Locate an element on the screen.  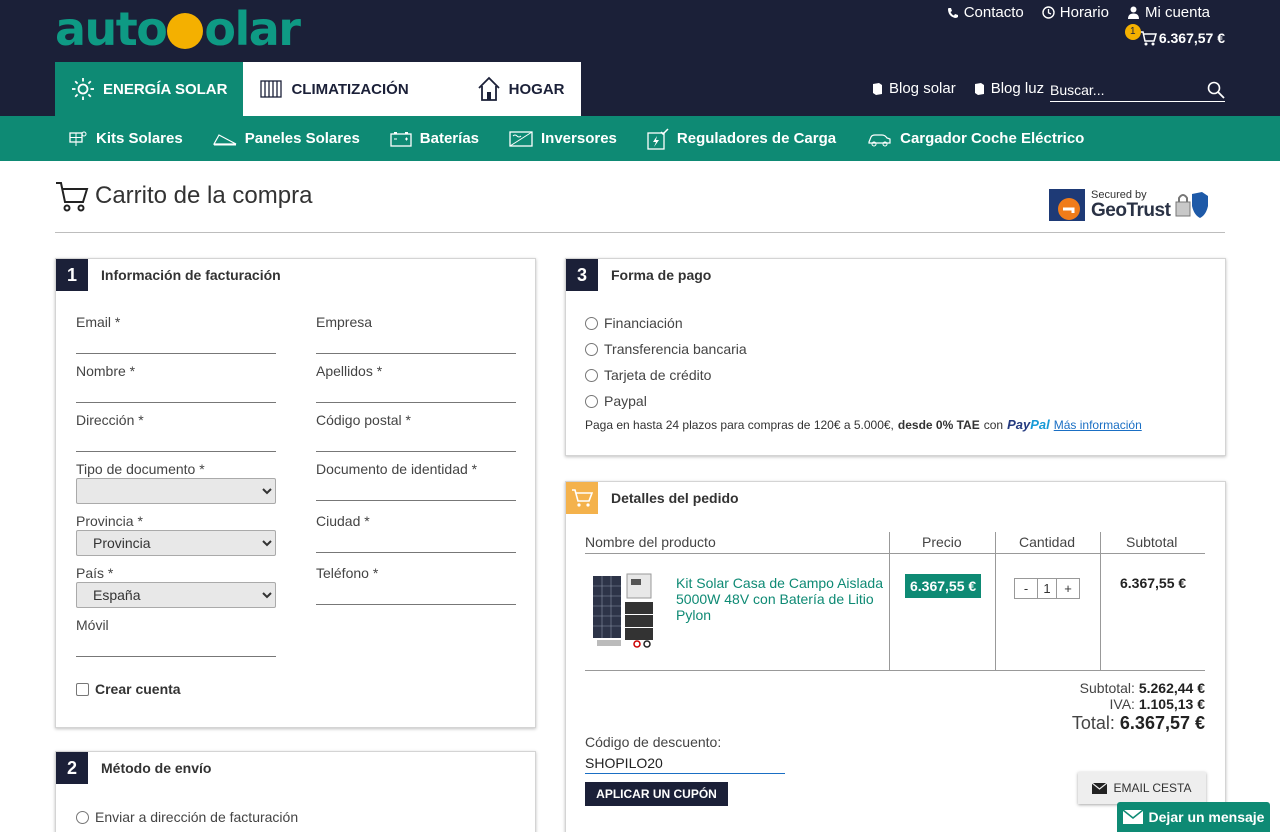
blog-luz-link: Blog luz is located at coordinates (1009, 88).